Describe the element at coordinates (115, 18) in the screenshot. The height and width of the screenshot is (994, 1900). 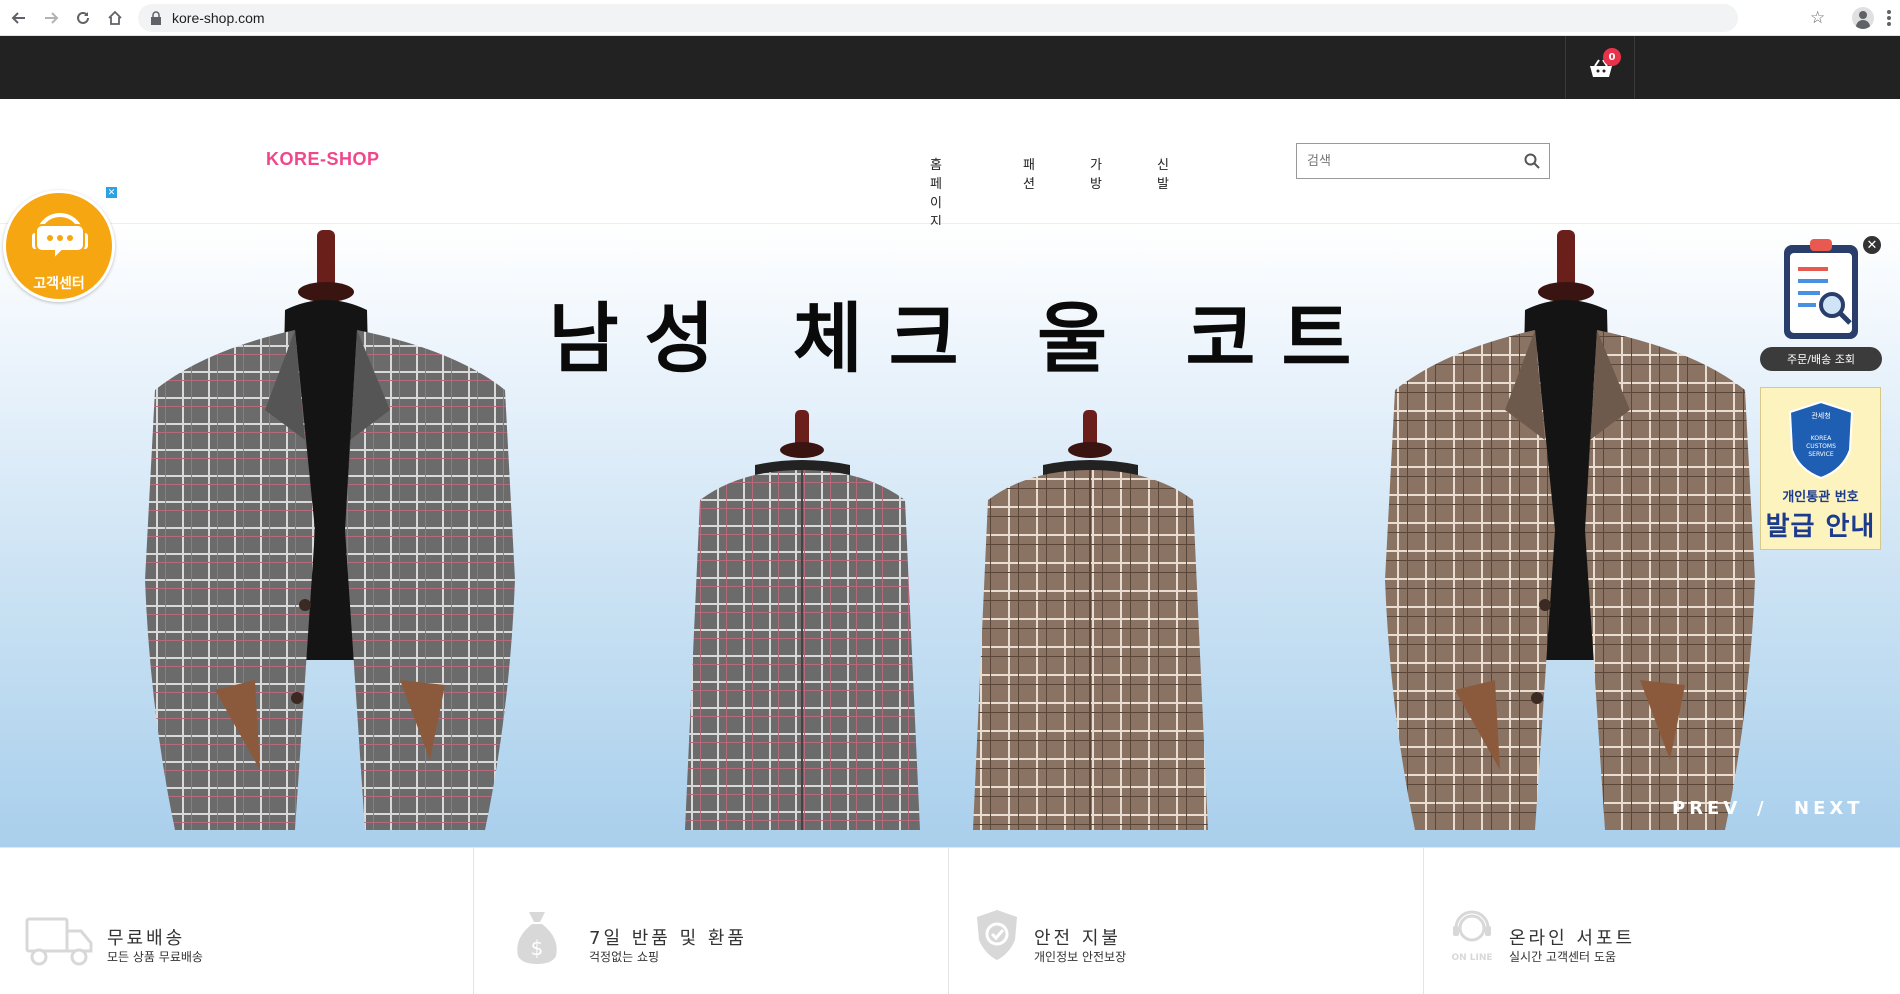
I see `home-icon` at that location.